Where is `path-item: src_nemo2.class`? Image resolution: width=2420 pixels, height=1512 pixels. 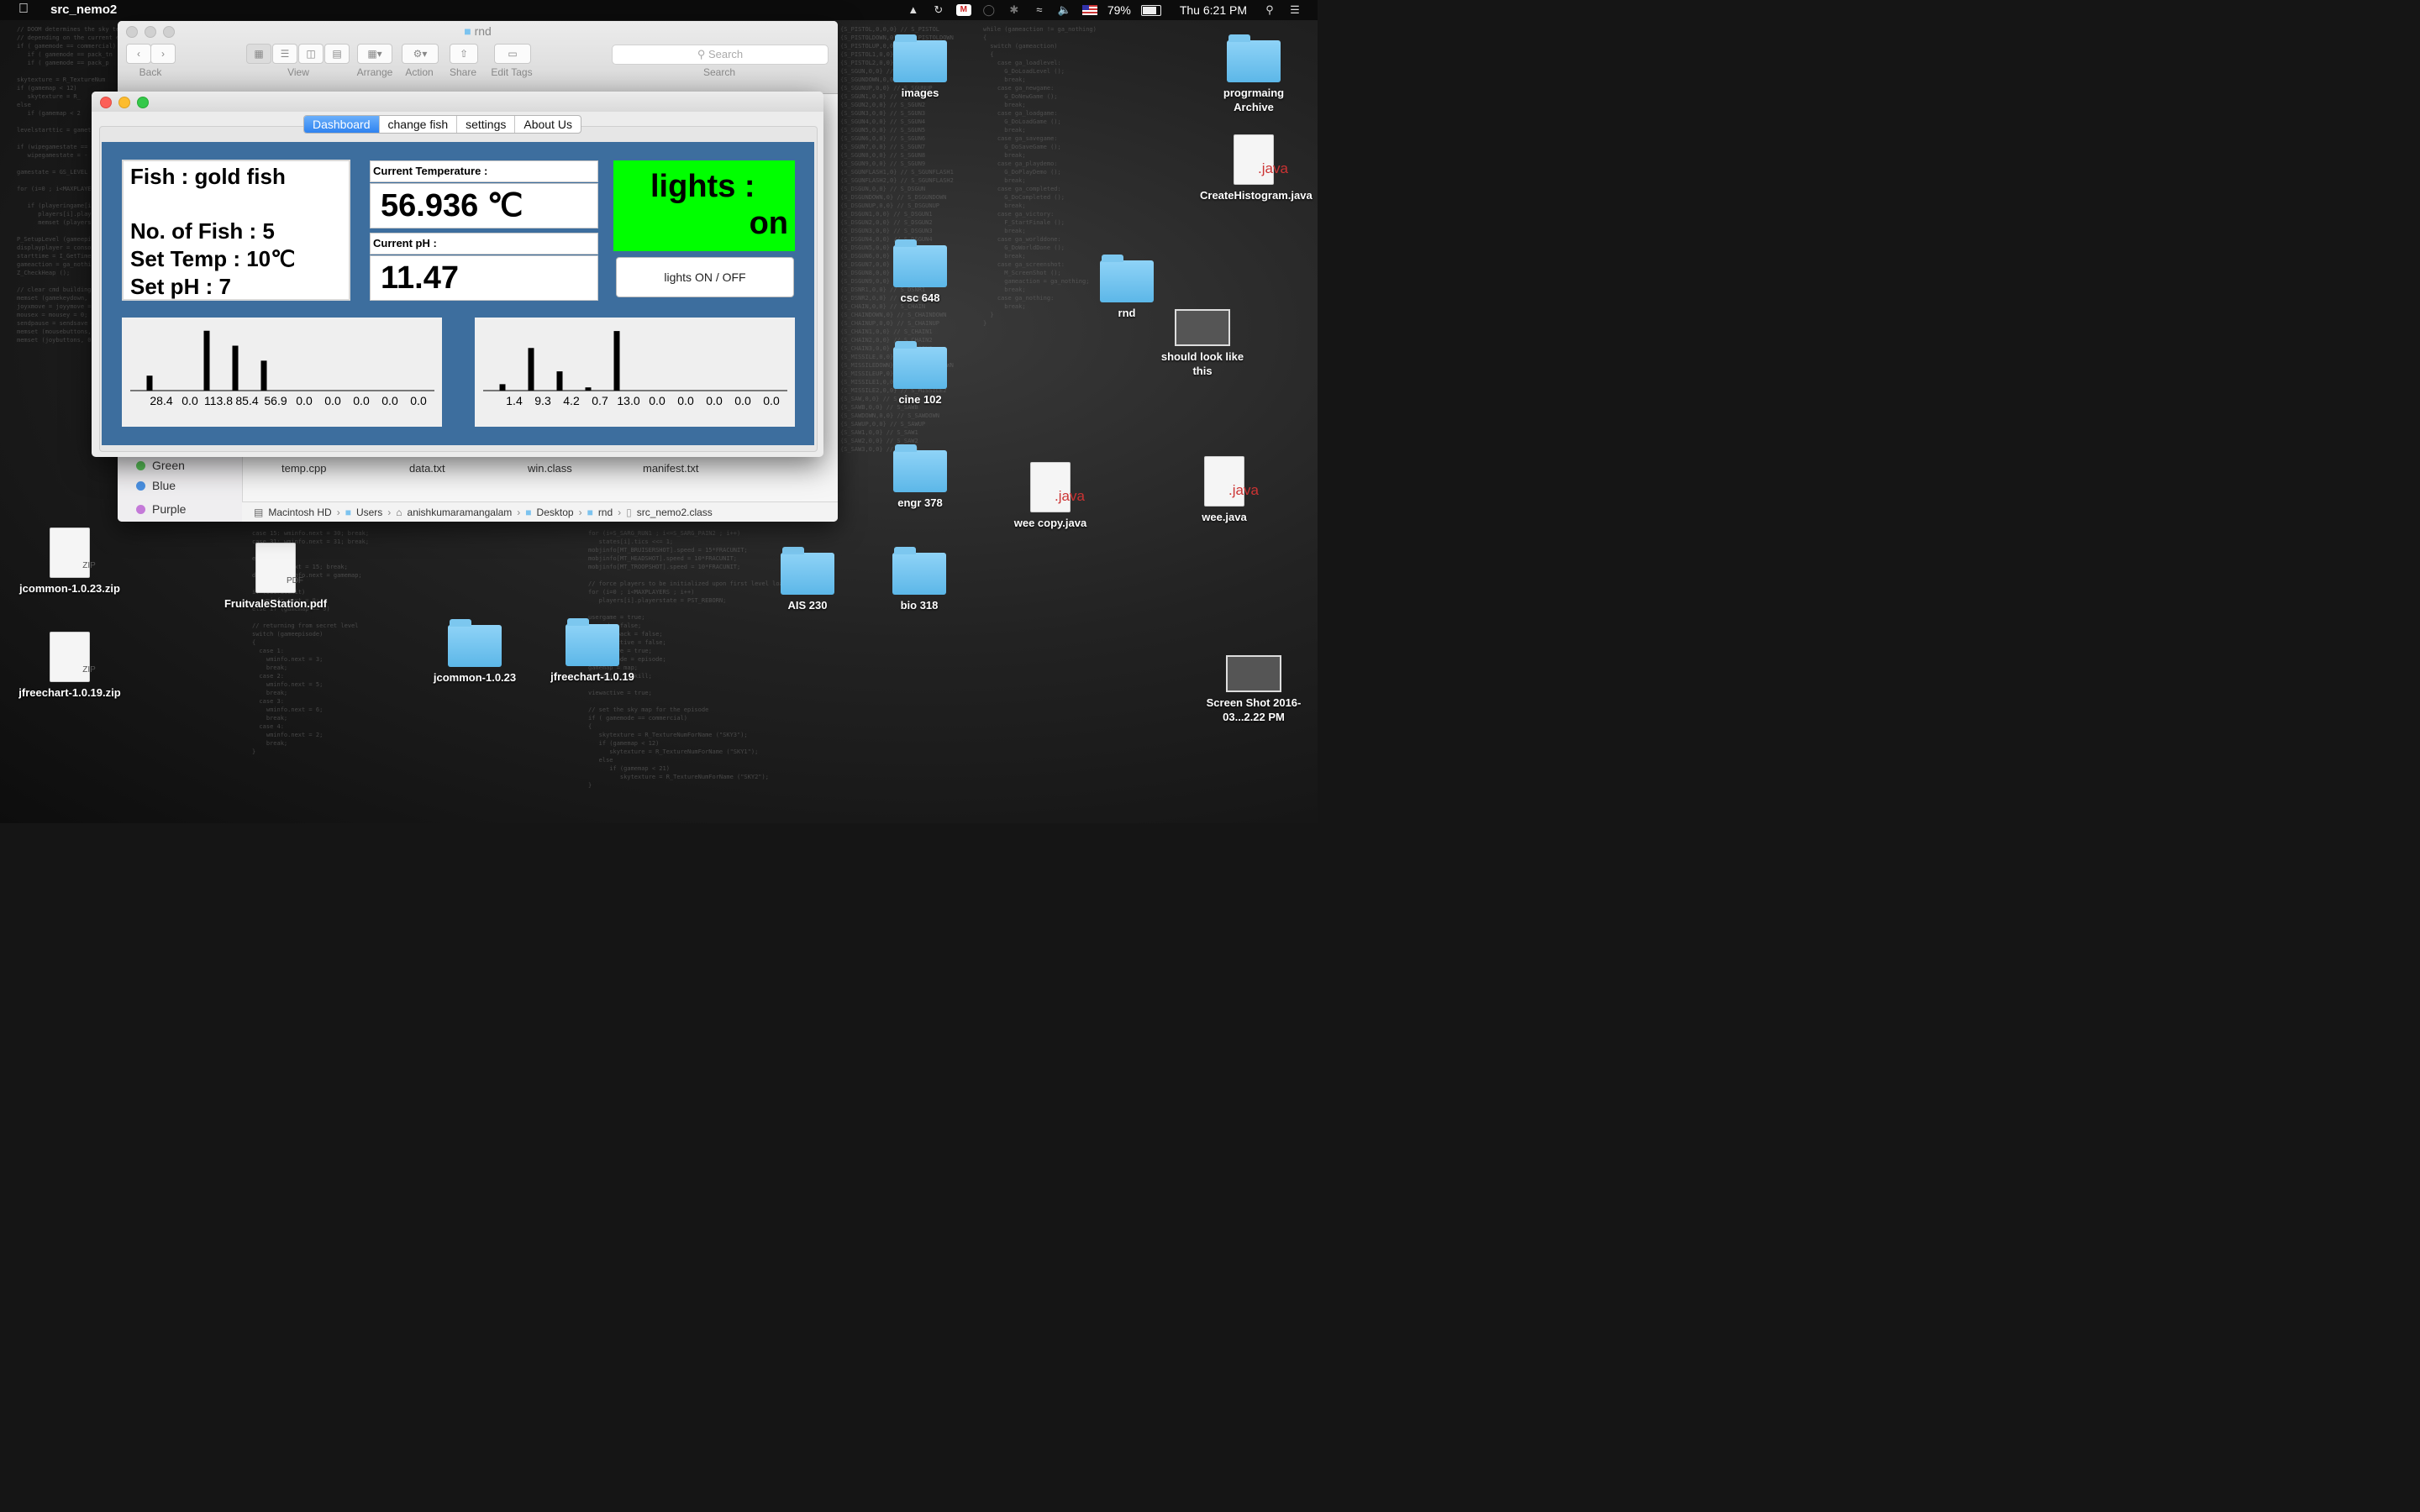
path-item: src_nemo2.class is located at coordinates (675, 512).